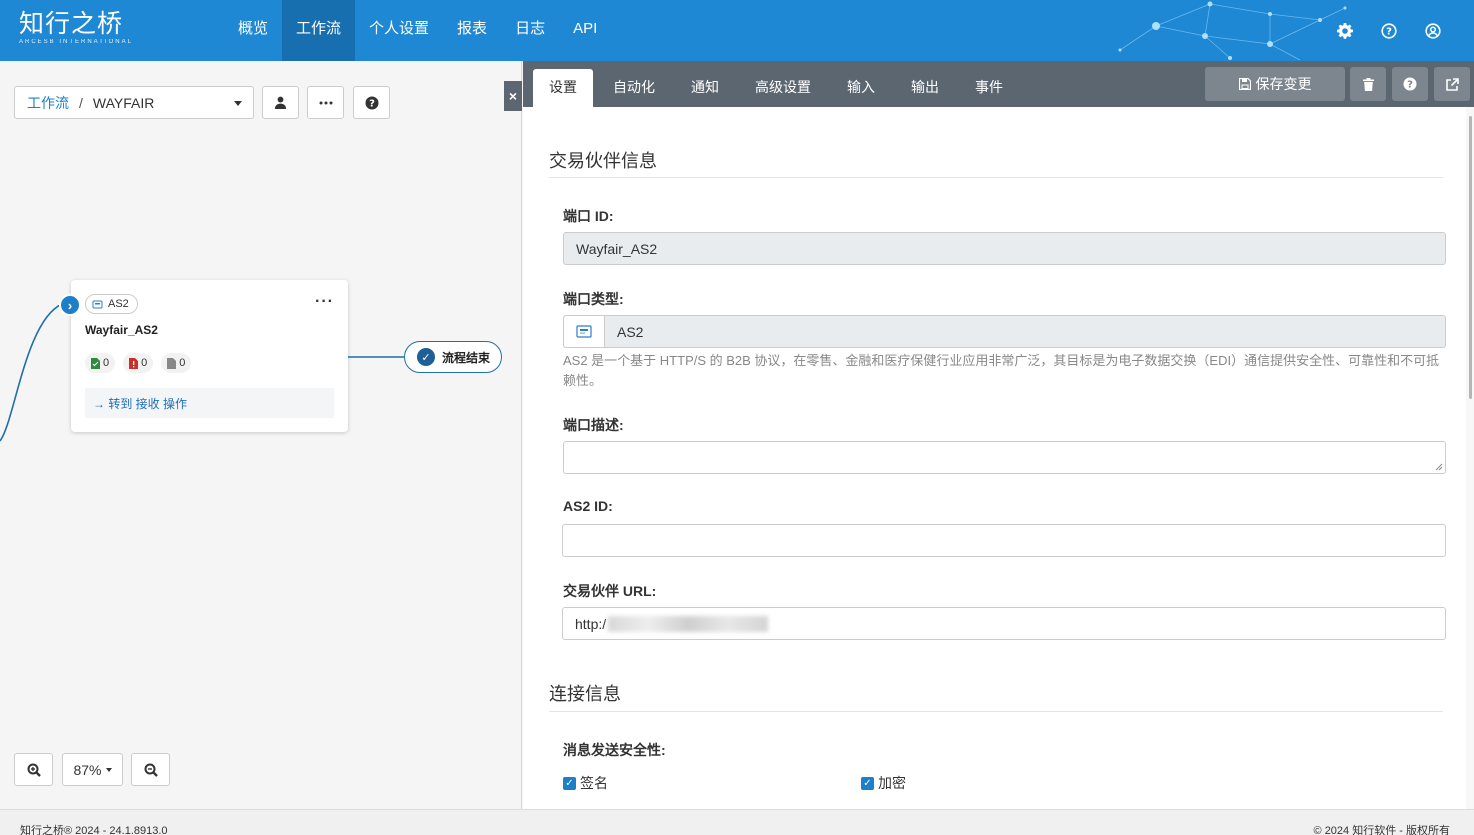 The width and height of the screenshot is (1474, 835). Describe the element at coordinates (989, 88) in the screenshot. I see `tab-events: 事件` at that location.